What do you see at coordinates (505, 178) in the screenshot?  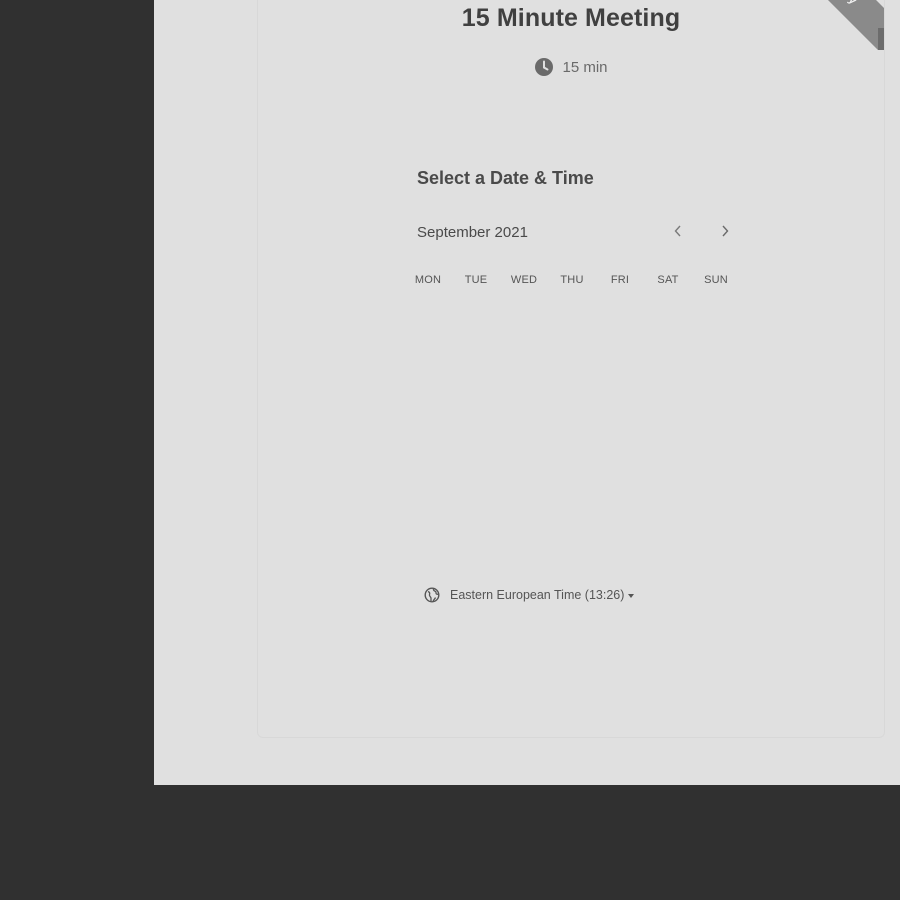 I see `select-date-heading: Select a Date & Time` at bounding box center [505, 178].